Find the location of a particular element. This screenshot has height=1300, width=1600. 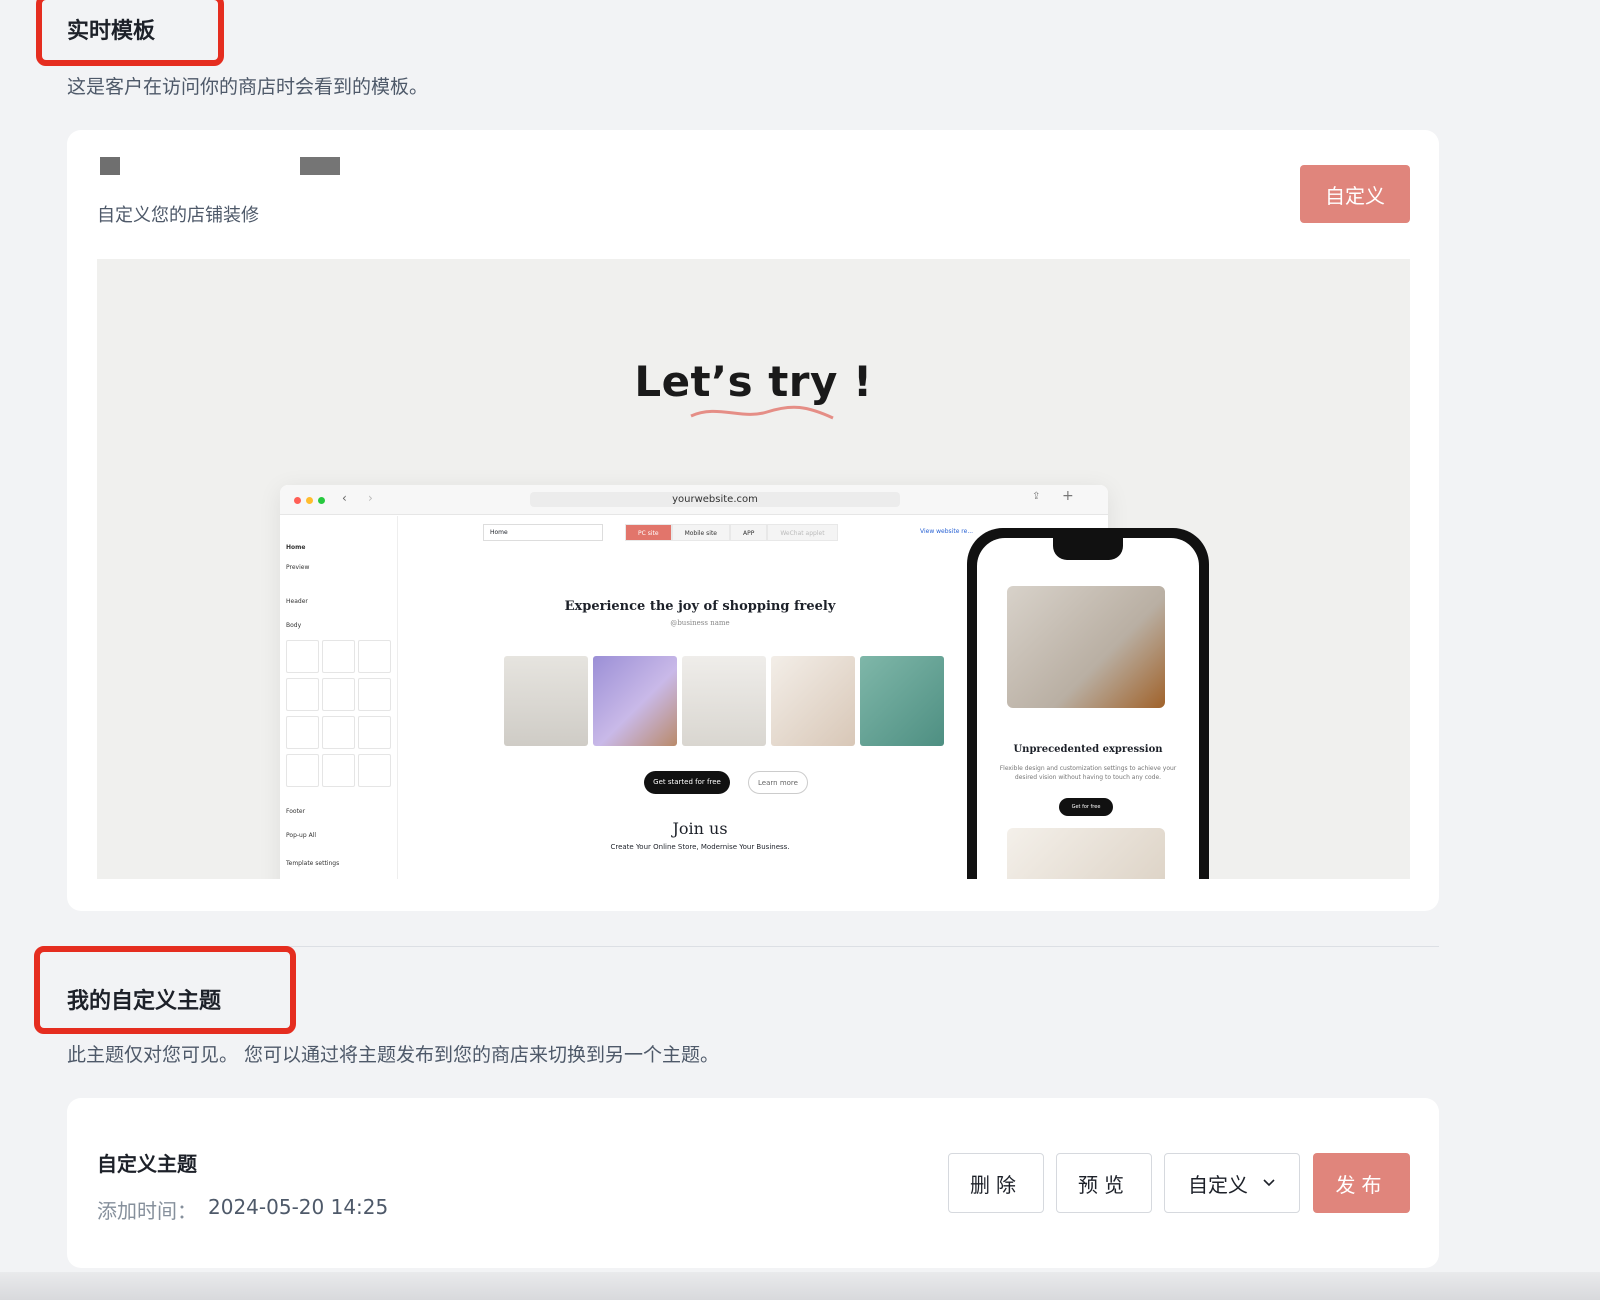

sidebar-item: Home is located at coordinates (296, 547).